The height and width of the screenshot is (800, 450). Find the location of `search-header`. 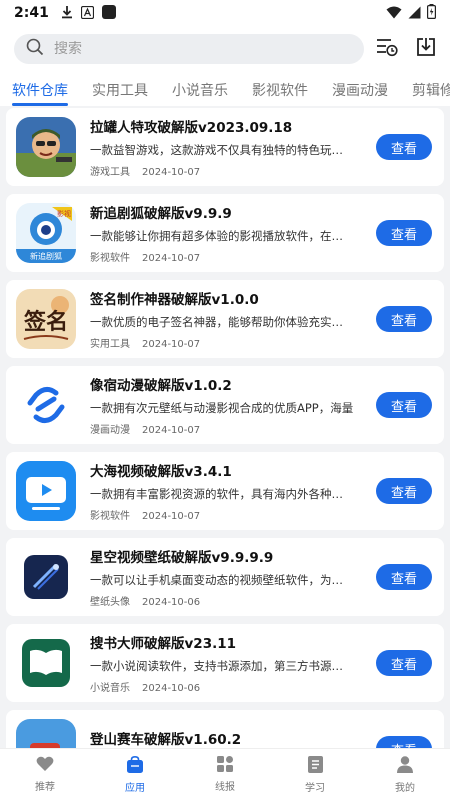

search-header is located at coordinates (225, 49).